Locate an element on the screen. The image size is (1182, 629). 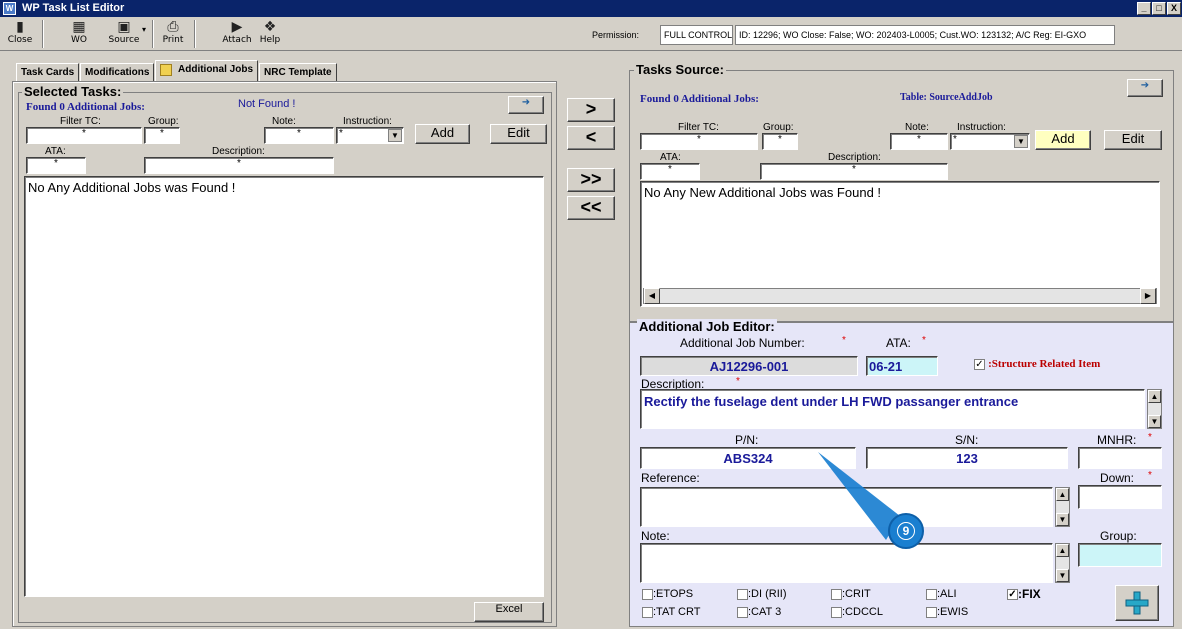
excel-button: Excel is located at coordinates (509, 612).